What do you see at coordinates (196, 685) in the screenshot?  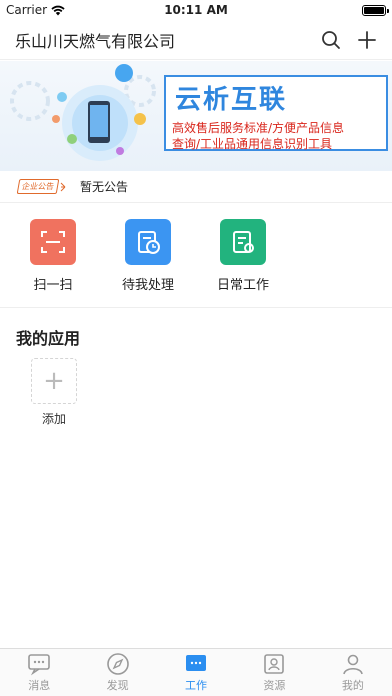 I see `tab-label: 工作` at bounding box center [196, 685].